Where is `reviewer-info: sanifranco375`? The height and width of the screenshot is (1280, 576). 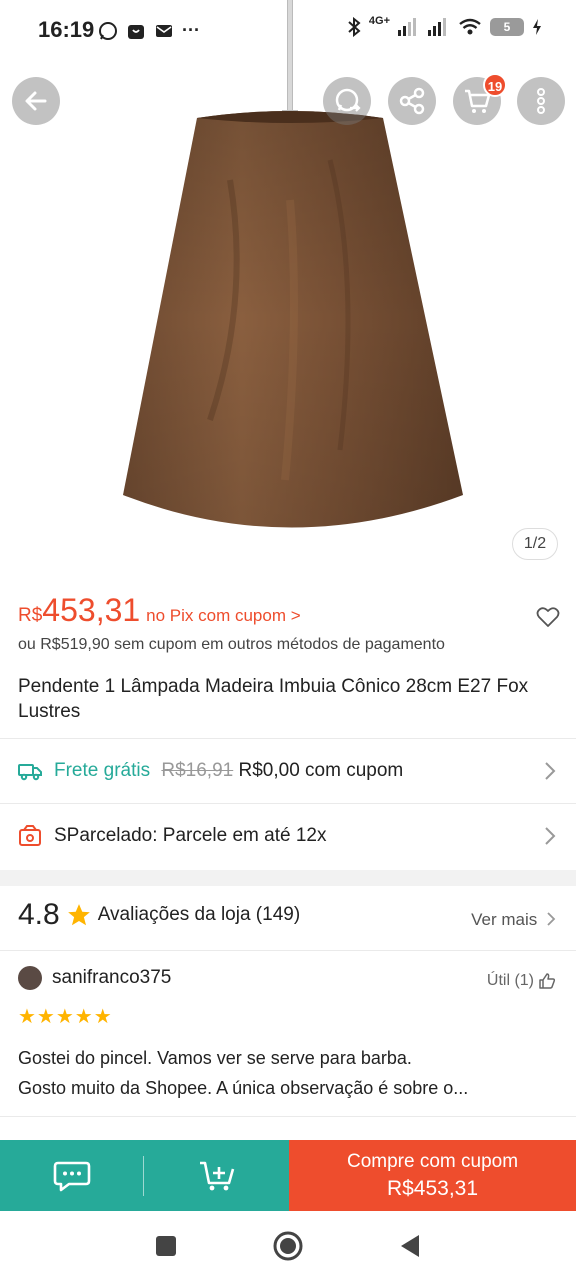 reviewer-info: sanifranco375 is located at coordinates (94, 978).